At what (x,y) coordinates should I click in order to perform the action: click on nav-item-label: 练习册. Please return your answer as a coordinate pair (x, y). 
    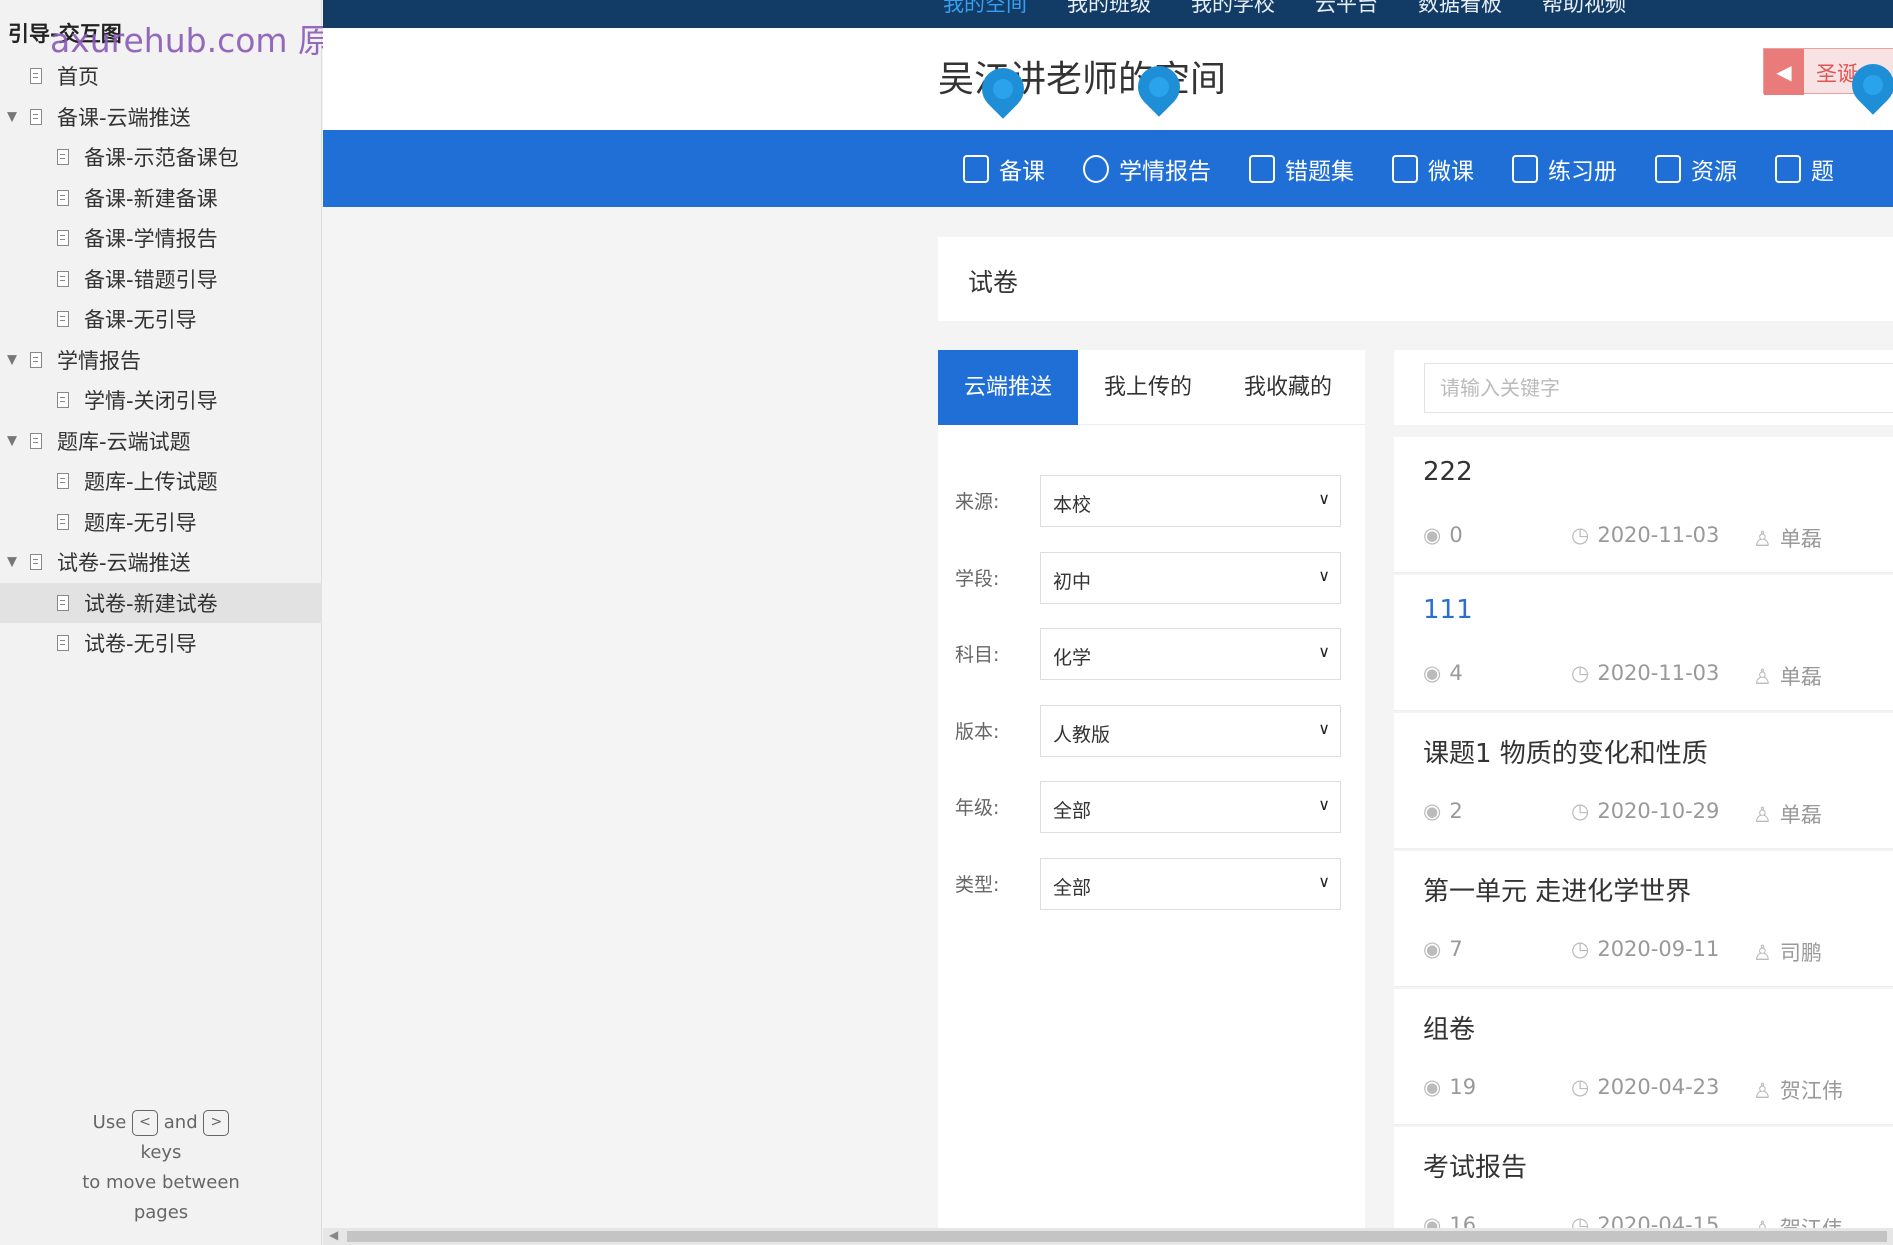
    Looking at the image, I should click on (1582, 171).